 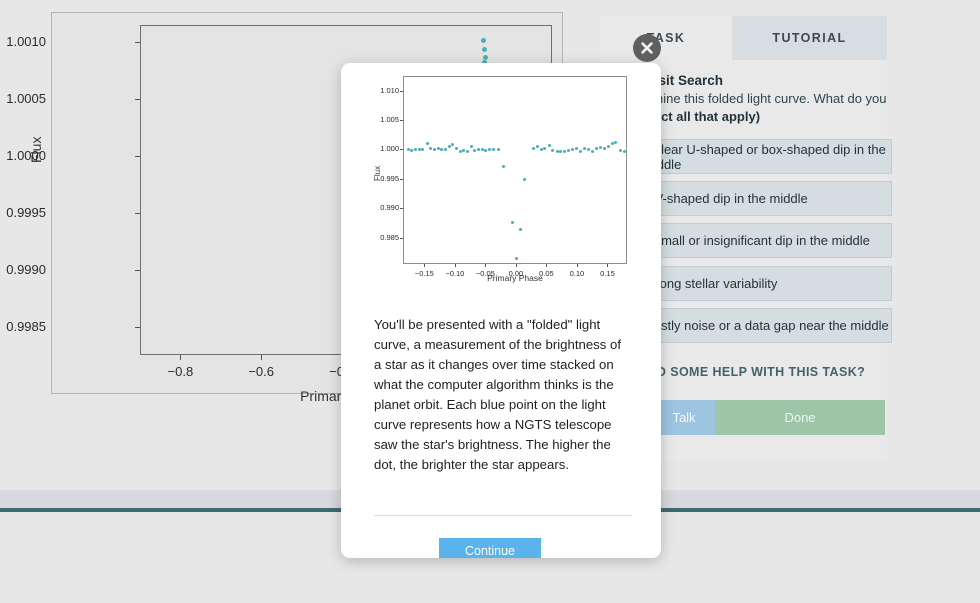 What do you see at coordinates (180, 371) in the screenshot?
I see `subject-x-tick-label: −0.8` at bounding box center [180, 371].